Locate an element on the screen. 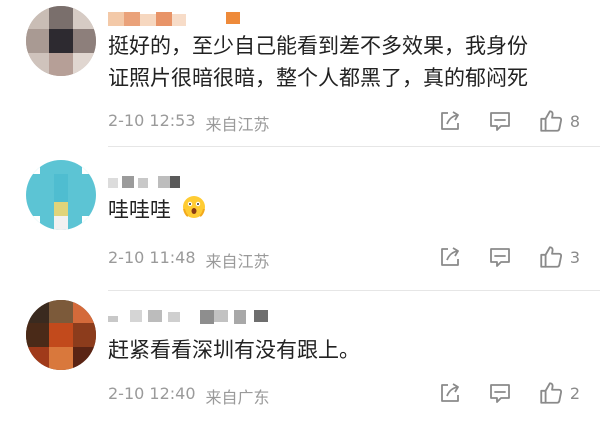  comment-meta: 2-10 12:53 来自江苏 is located at coordinates (189, 123).